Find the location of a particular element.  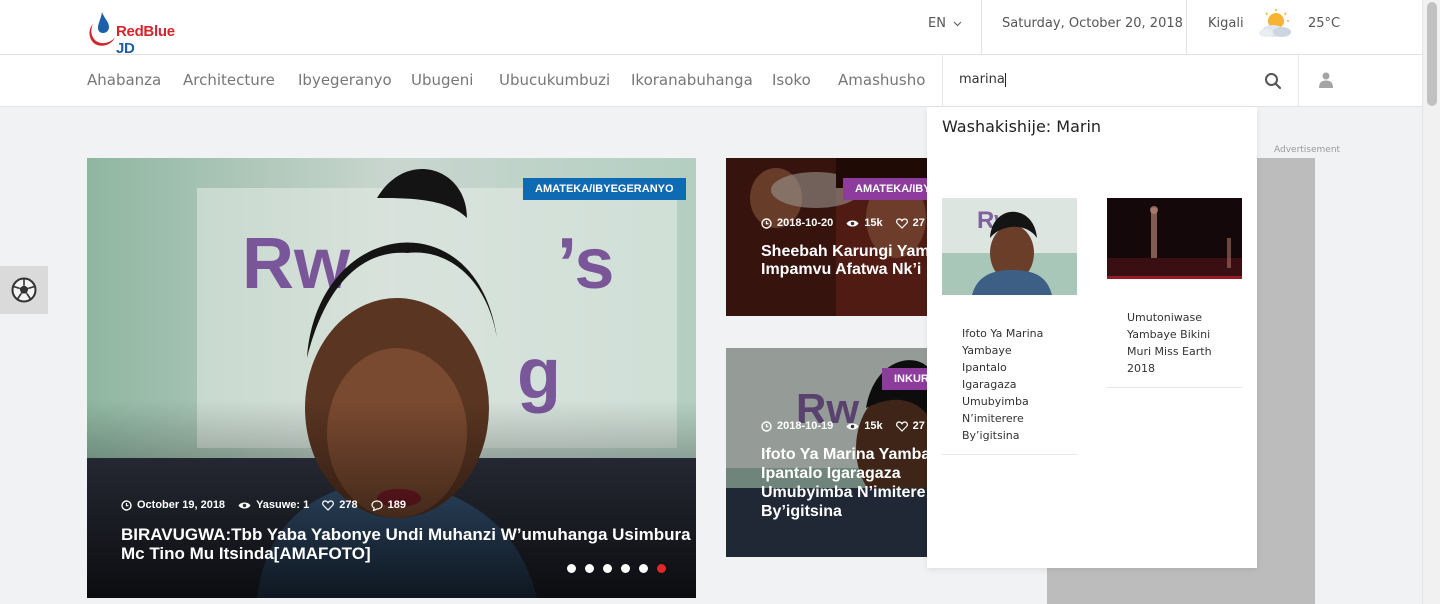

slider-pagination is located at coordinates (616, 568).